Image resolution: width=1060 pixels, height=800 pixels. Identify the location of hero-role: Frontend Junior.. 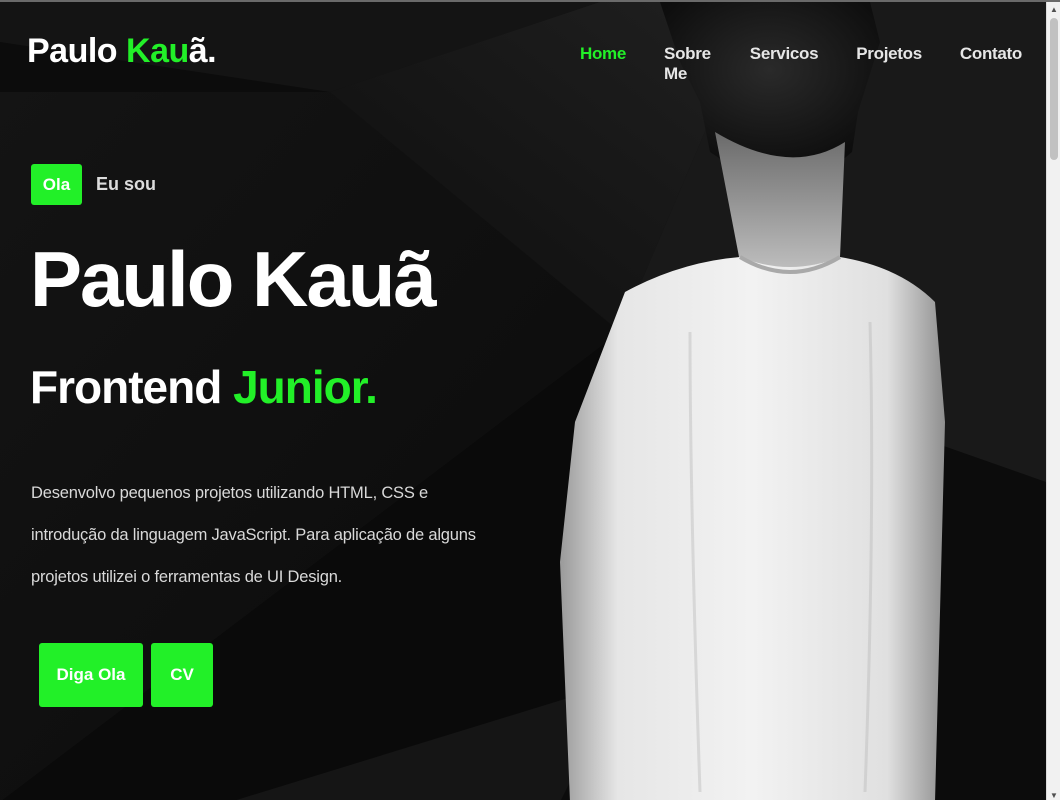
(204, 387).